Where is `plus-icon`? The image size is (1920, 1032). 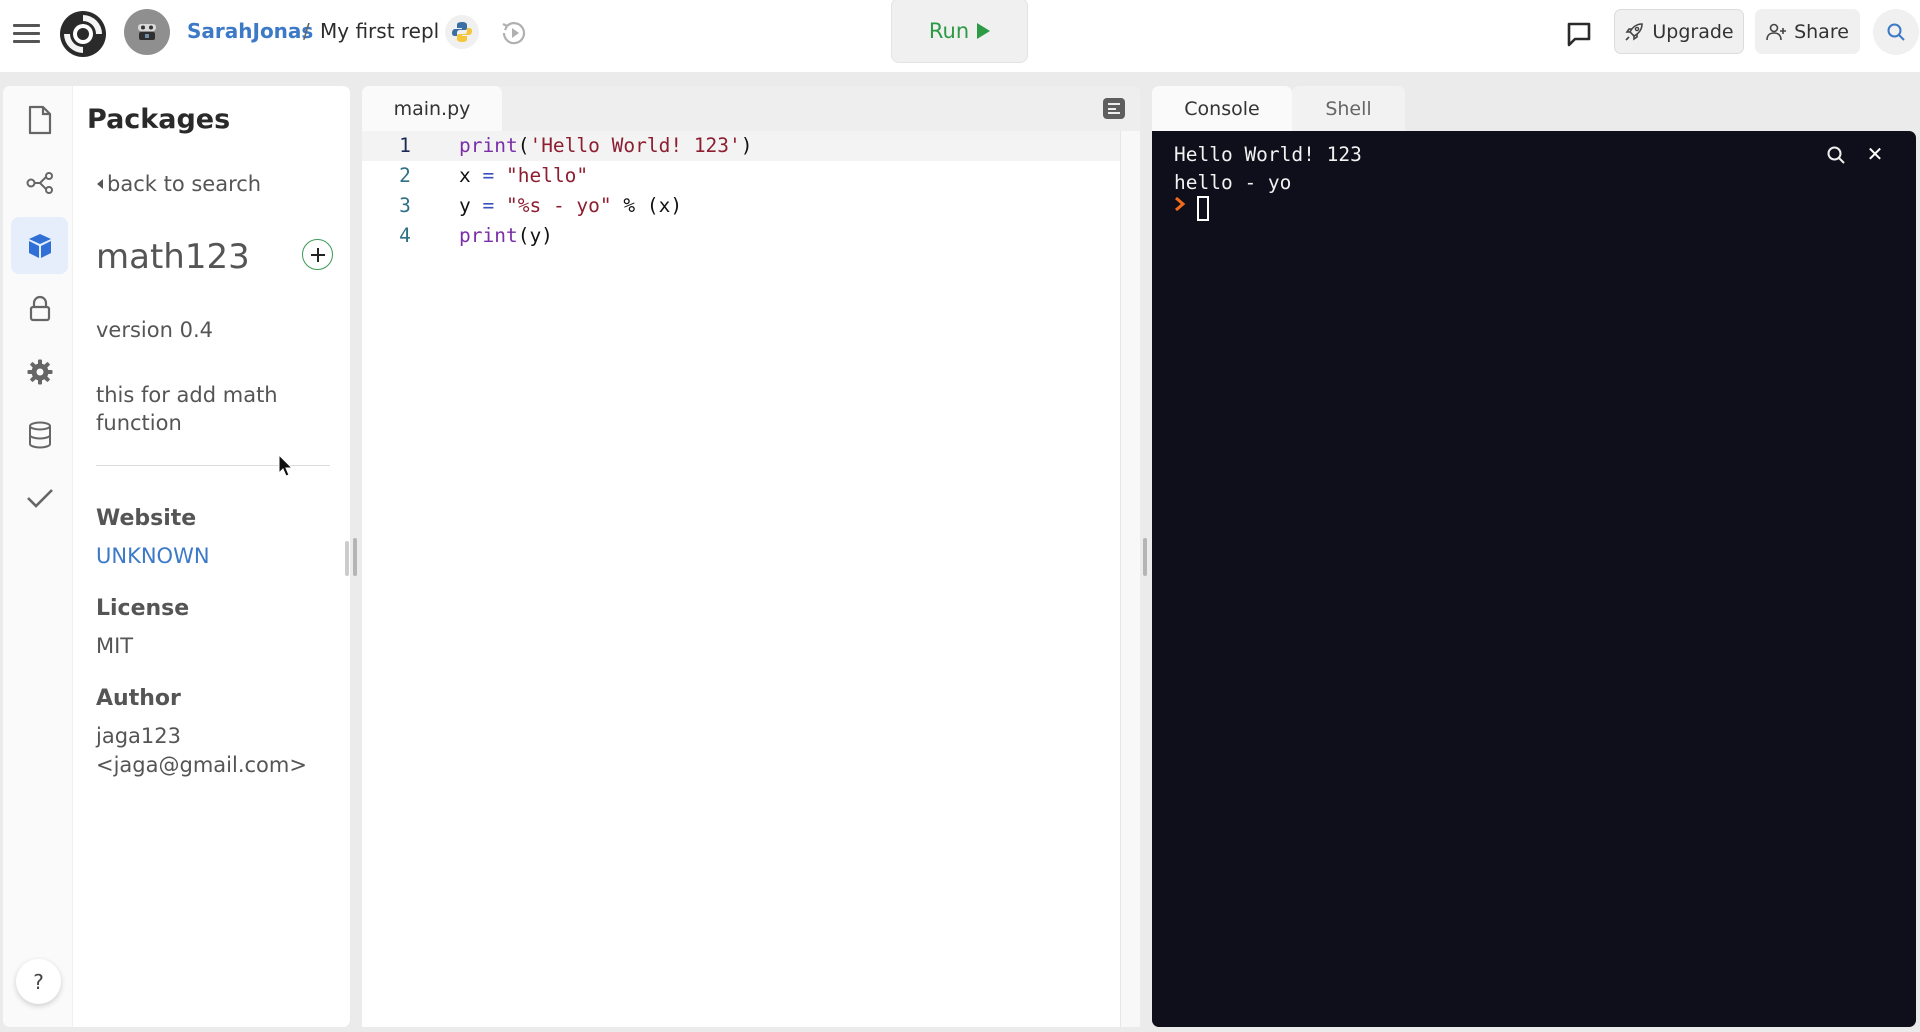 plus-icon is located at coordinates (317, 254).